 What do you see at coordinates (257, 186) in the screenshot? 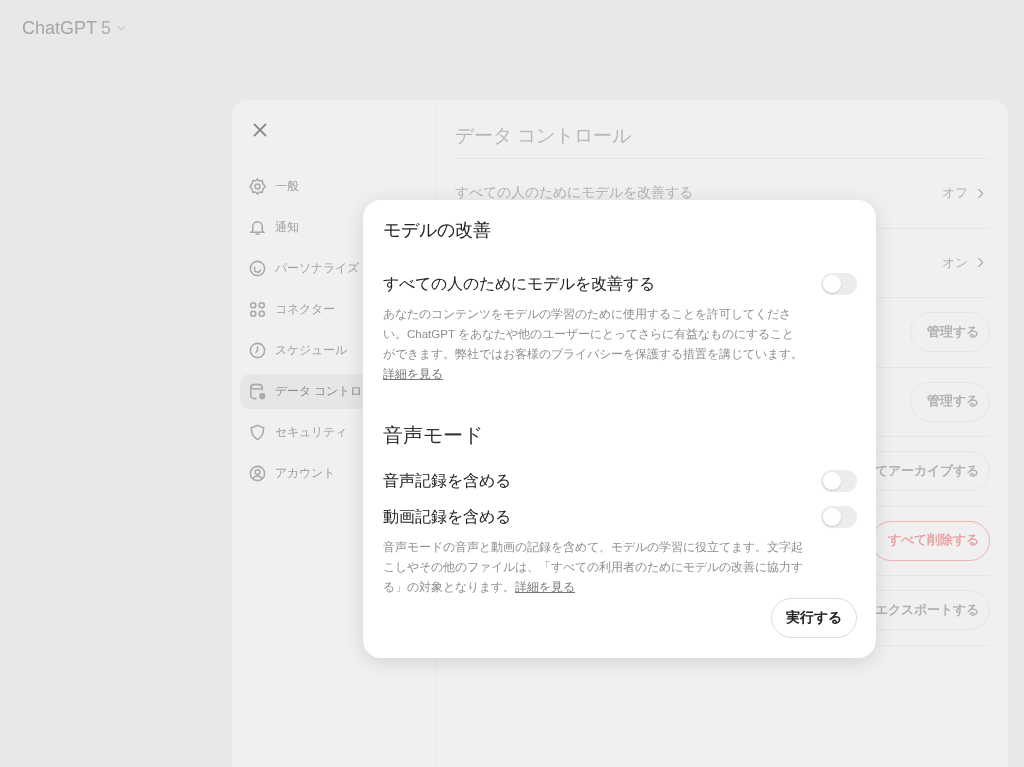
I see `gear-icon` at bounding box center [257, 186].